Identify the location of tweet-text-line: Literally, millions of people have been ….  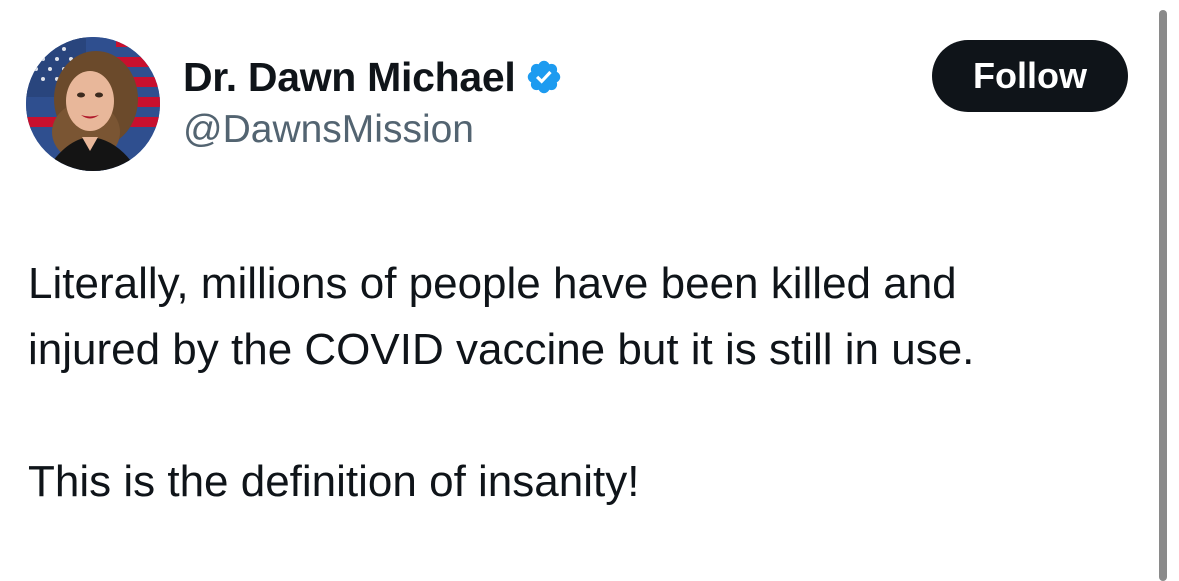
(492, 283).